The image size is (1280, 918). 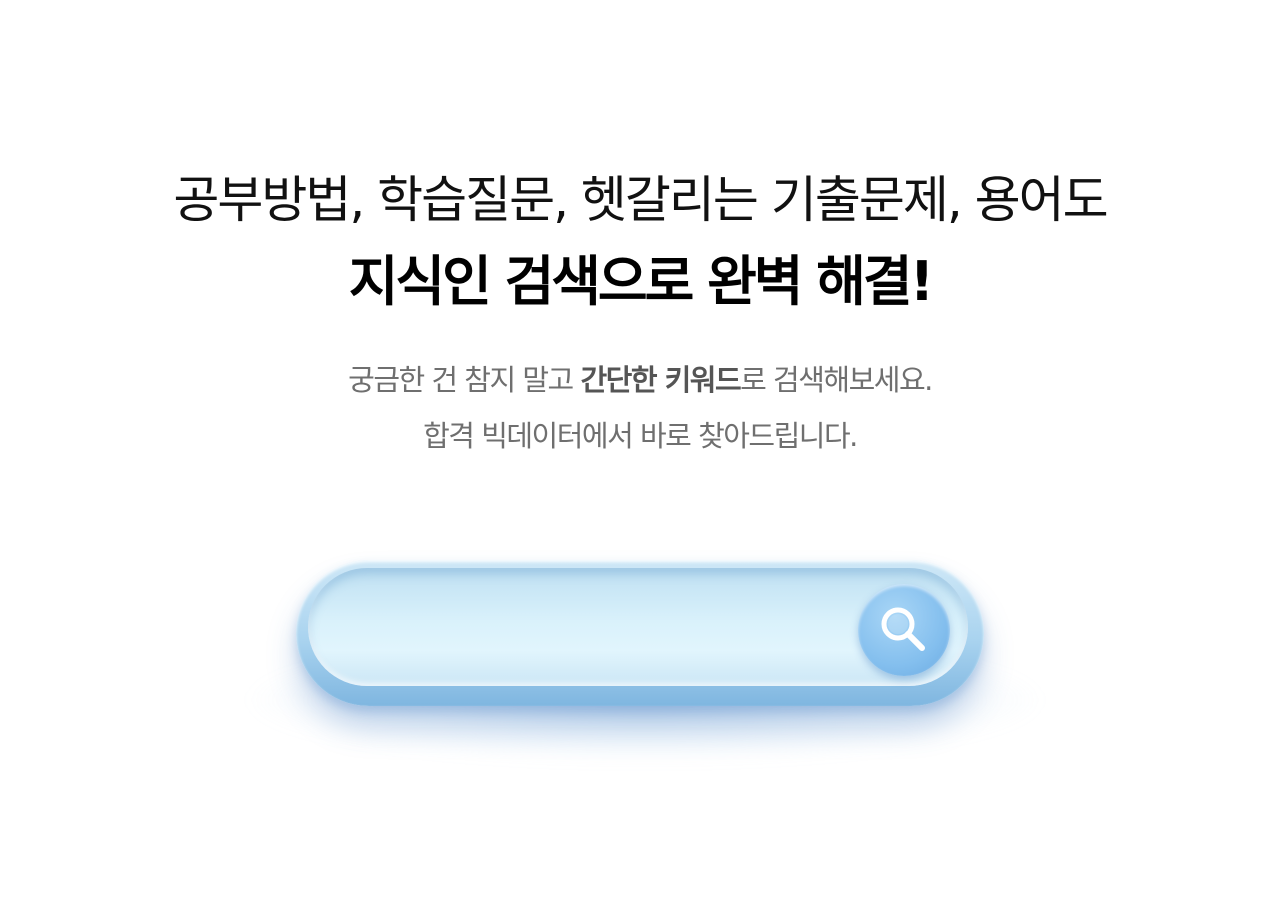 I want to click on headline: 공부방법, 학습질문, 헷갈리는 기출문제, 용어도, so click(x=640, y=200).